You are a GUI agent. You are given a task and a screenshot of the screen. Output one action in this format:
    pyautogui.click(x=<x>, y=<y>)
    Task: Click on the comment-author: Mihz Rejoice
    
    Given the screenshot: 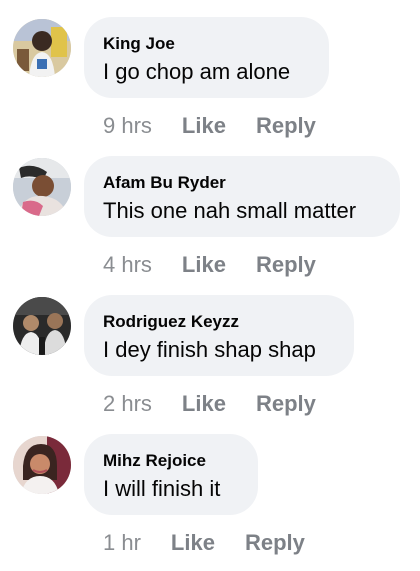 What is the action you would take?
    pyautogui.click(x=170, y=461)
    